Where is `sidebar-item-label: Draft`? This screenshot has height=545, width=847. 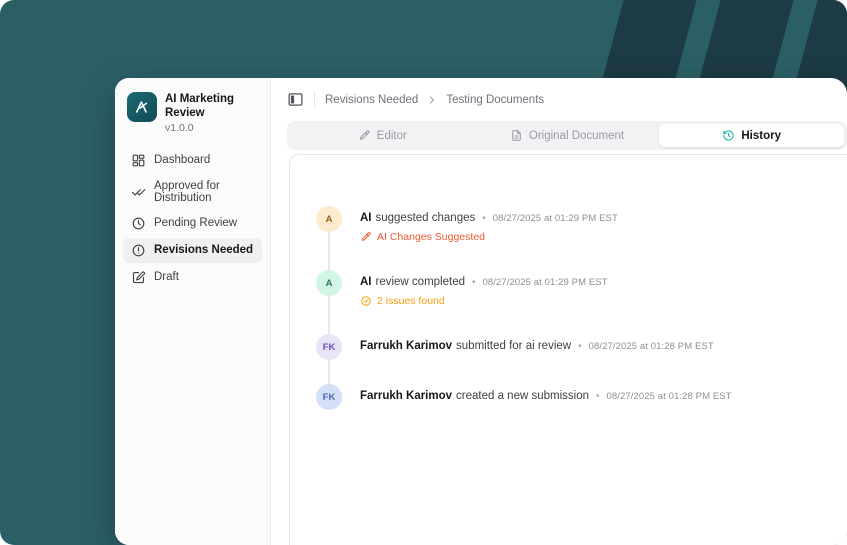 sidebar-item-label: Draft is located at coordinates (166, 277).